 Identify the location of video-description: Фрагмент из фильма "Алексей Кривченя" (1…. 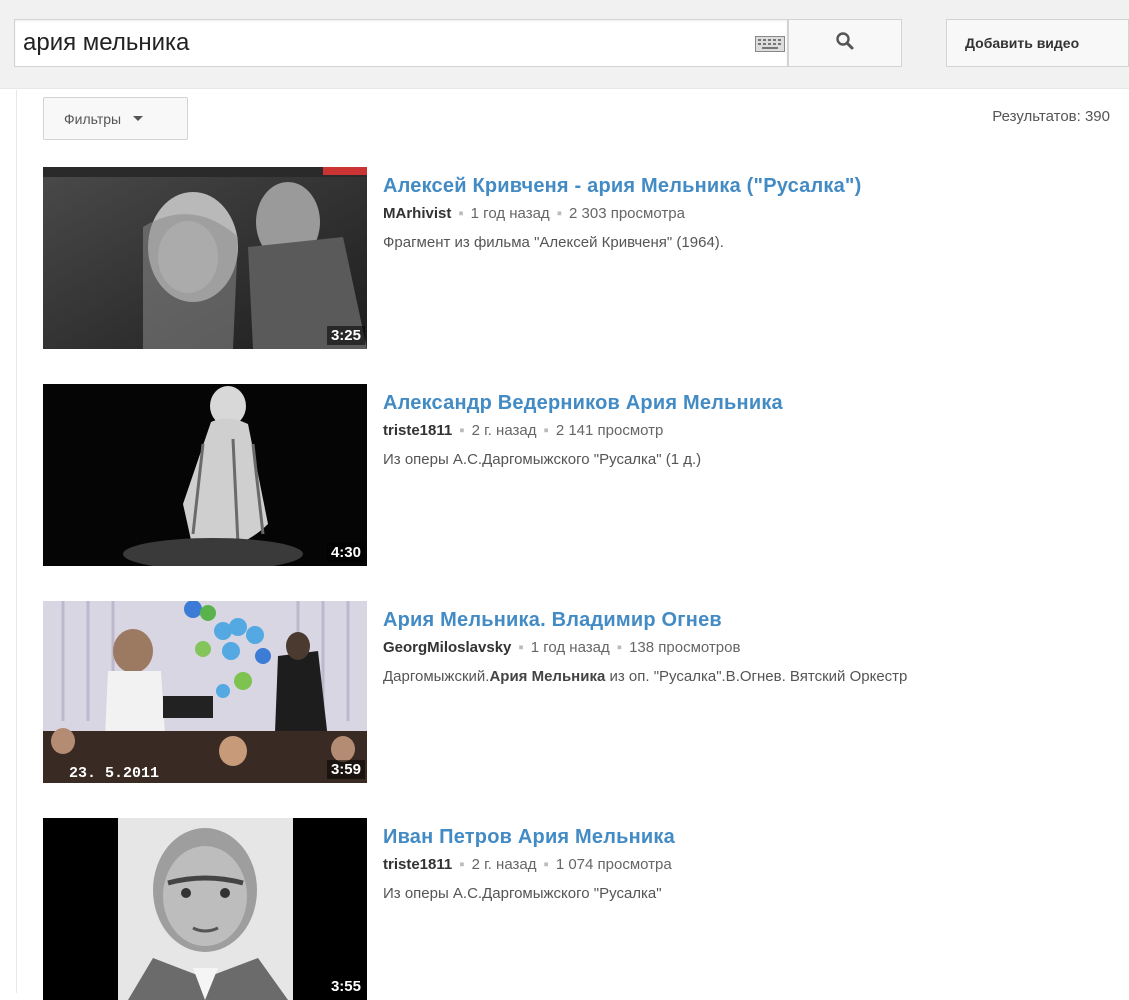
(553, 242).